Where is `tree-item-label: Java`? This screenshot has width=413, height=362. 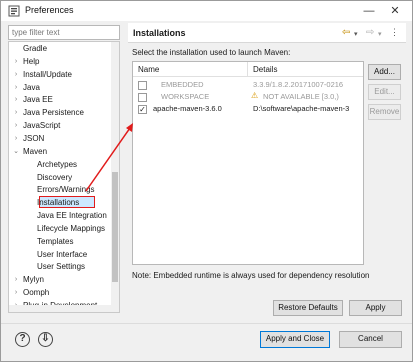
tree-item-label: Java is located at coordinates (31, 87).